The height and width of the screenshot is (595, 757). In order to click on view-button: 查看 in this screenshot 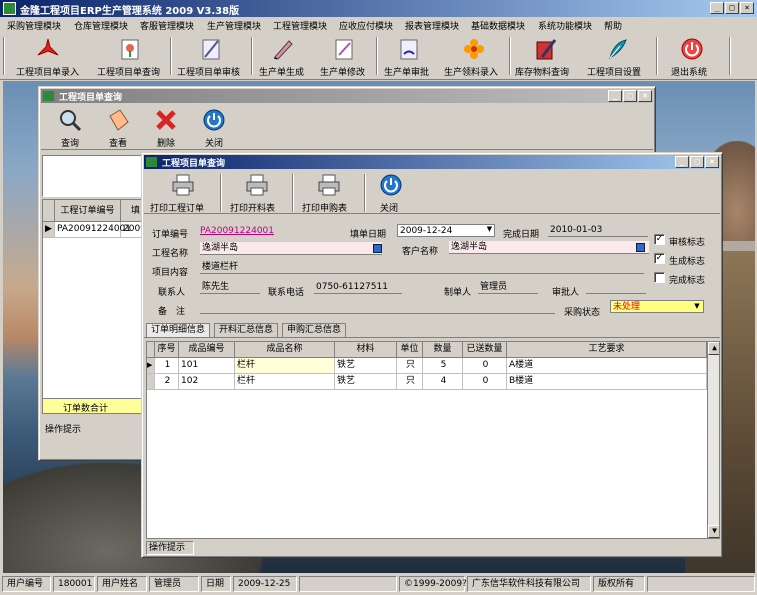, I will do `click(118, 127)`.